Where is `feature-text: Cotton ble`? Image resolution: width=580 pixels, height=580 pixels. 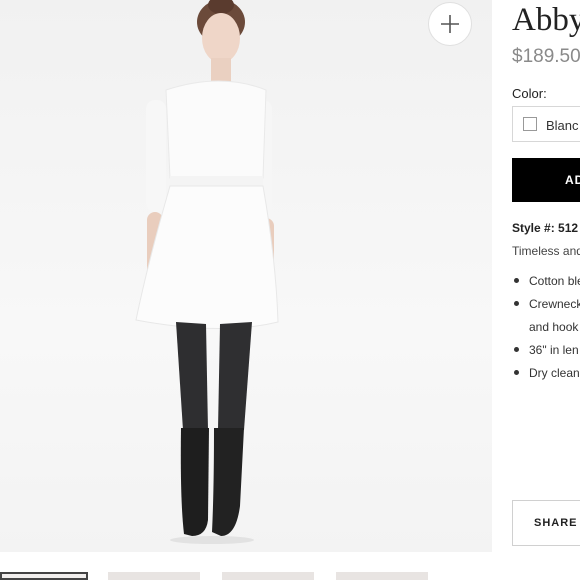 feature-text: Cotton ble is located at coordinates (554, 281).